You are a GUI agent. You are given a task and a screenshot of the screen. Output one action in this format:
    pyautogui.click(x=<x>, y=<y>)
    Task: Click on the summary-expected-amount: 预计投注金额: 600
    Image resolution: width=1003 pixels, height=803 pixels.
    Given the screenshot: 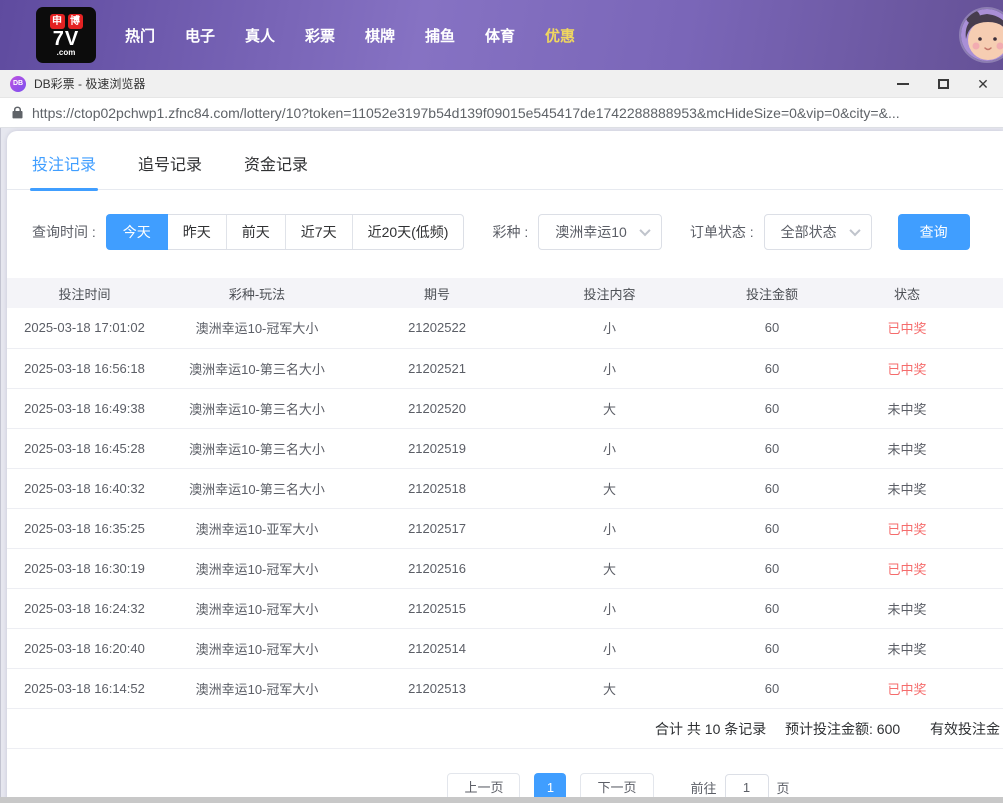 What is the action you would take?
    pyautogui.click(x=843, y=728)
    